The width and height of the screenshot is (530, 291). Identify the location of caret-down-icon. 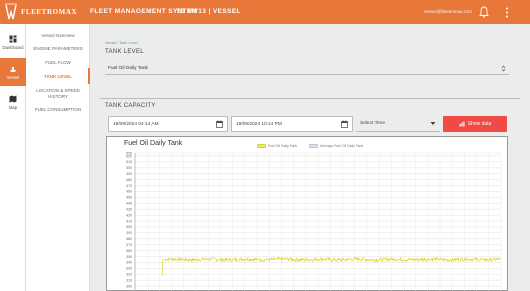
(433, 123).